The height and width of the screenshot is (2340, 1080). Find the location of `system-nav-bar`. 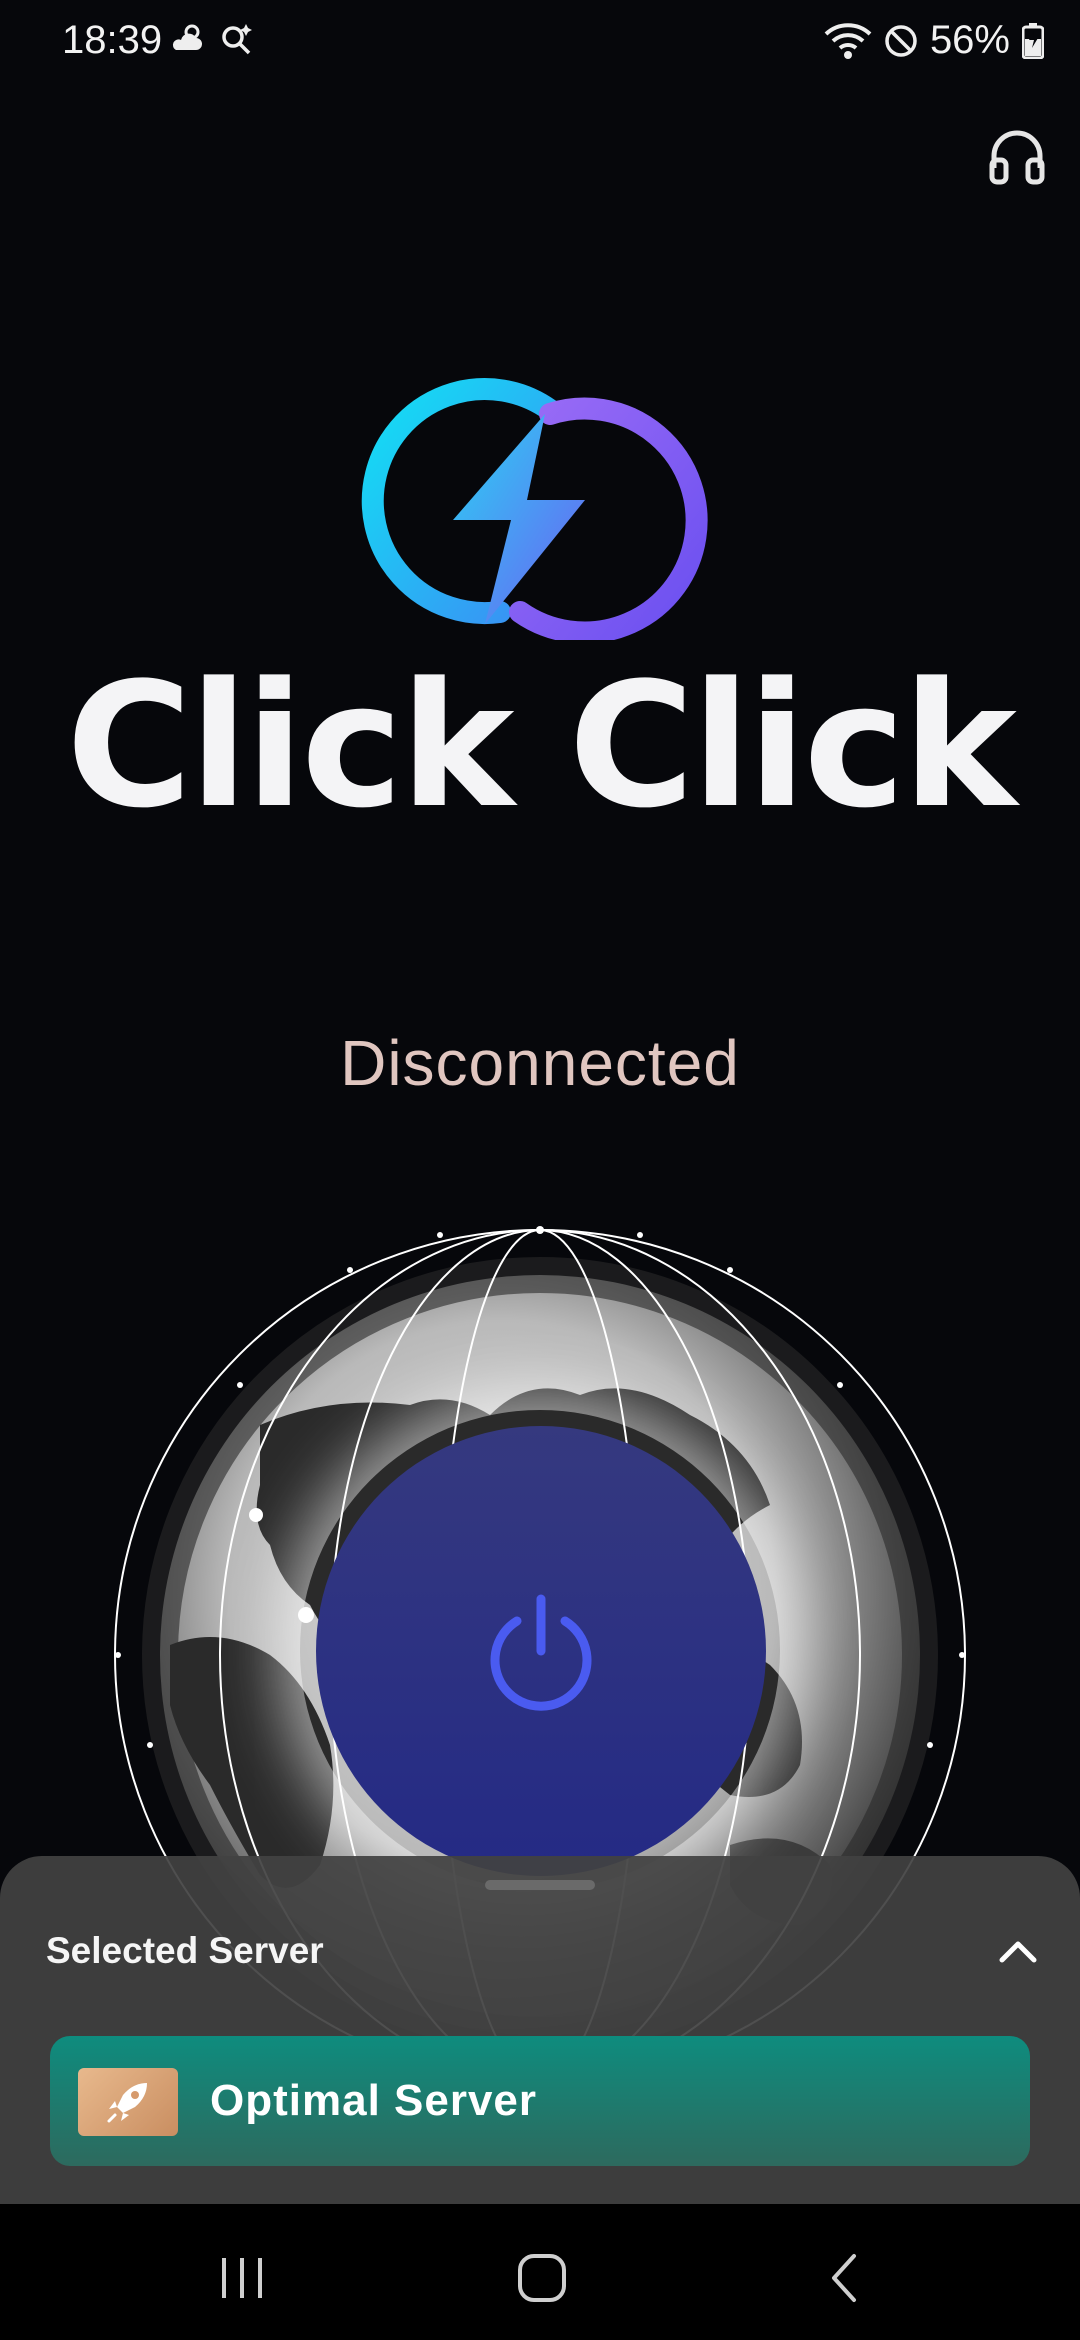

system-nav-bar is located at coordinates (540, 2272).